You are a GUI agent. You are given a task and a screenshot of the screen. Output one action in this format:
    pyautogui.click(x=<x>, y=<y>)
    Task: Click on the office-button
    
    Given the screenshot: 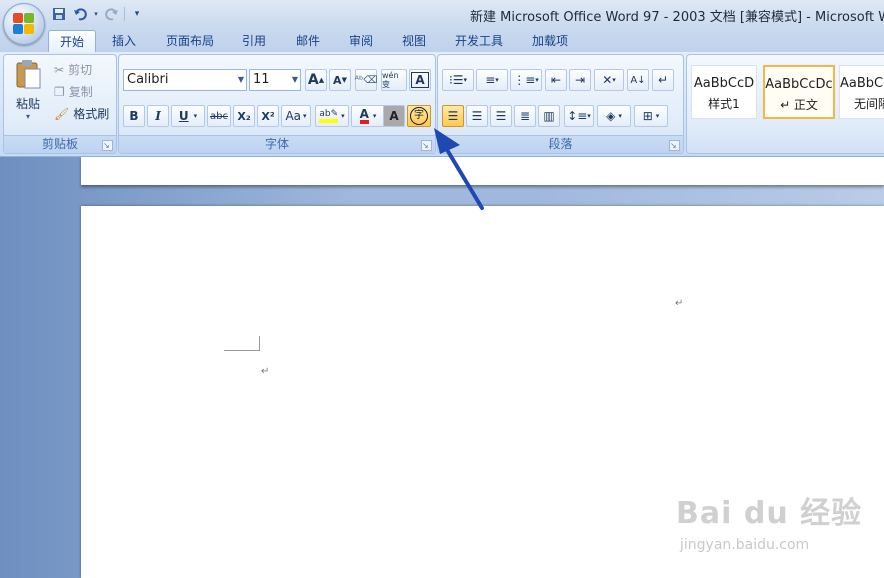 What is the action you would take?
    pyautogui.click(x=24, y=24)
    